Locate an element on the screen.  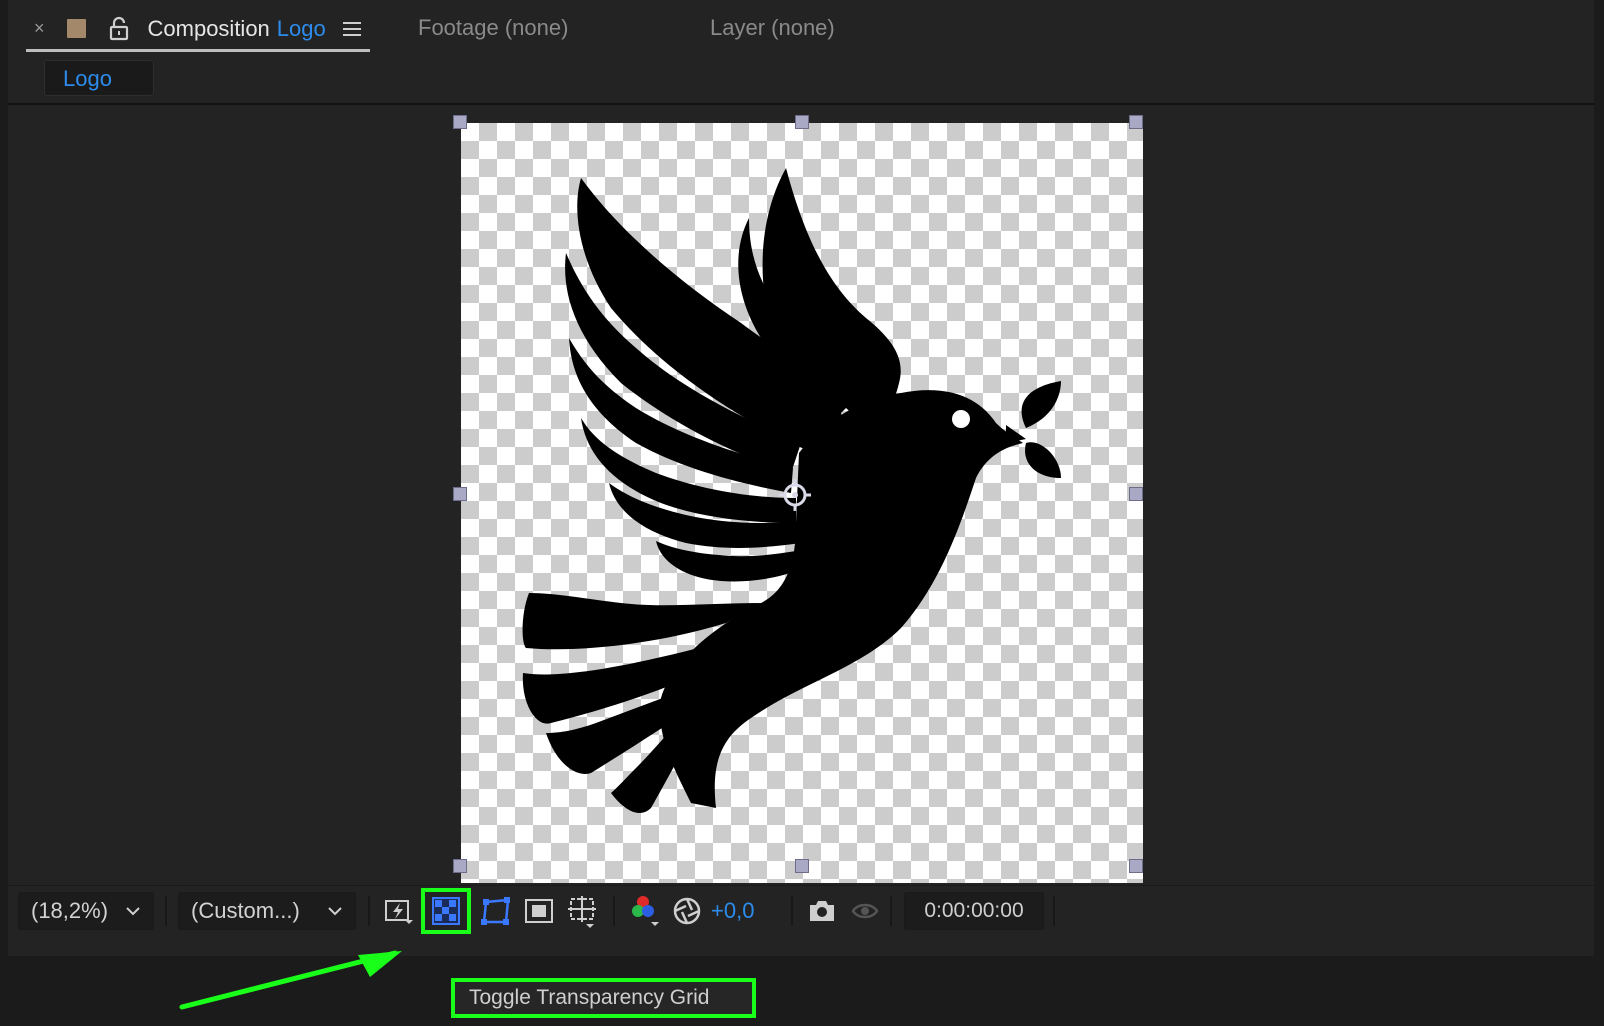
grid-guides-icon is located at coordinates (582, 912).